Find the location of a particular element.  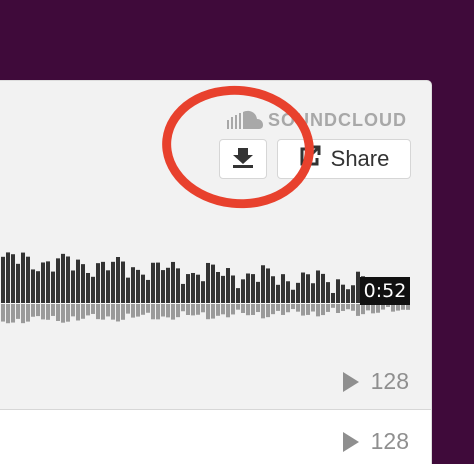

play-count-next: 128 is located at coordinates (375, 441).